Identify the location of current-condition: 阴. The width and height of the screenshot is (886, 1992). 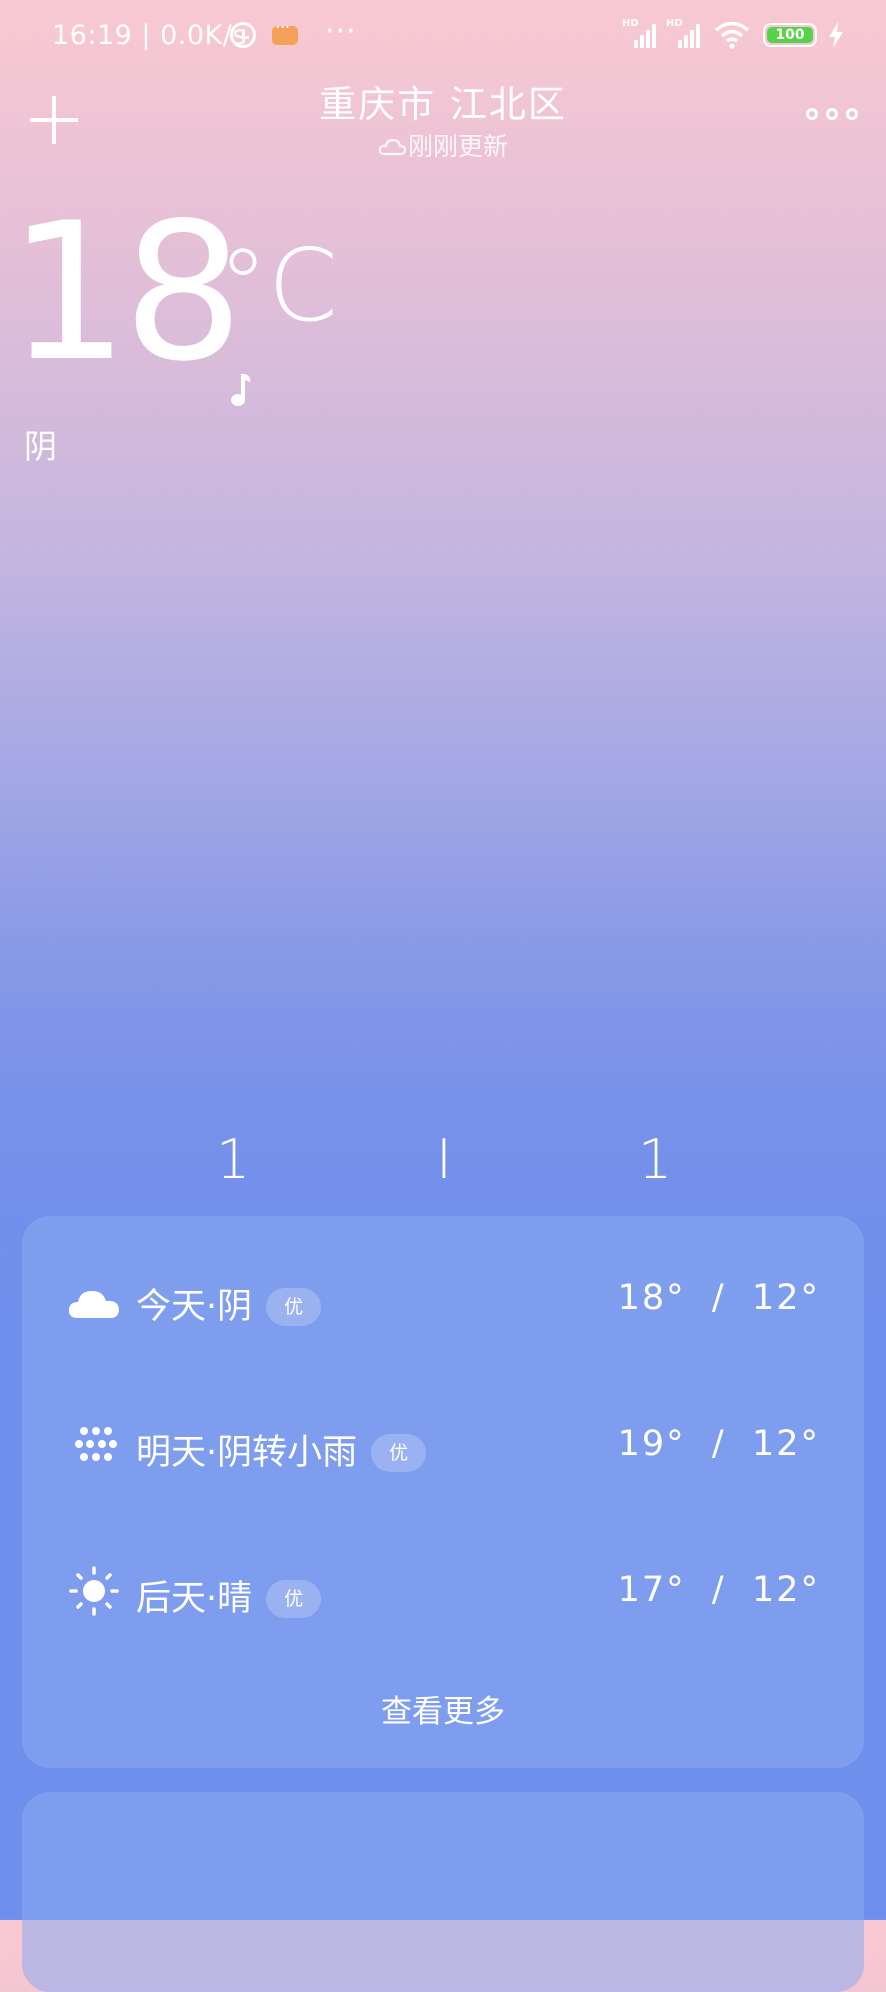
(40, 446).